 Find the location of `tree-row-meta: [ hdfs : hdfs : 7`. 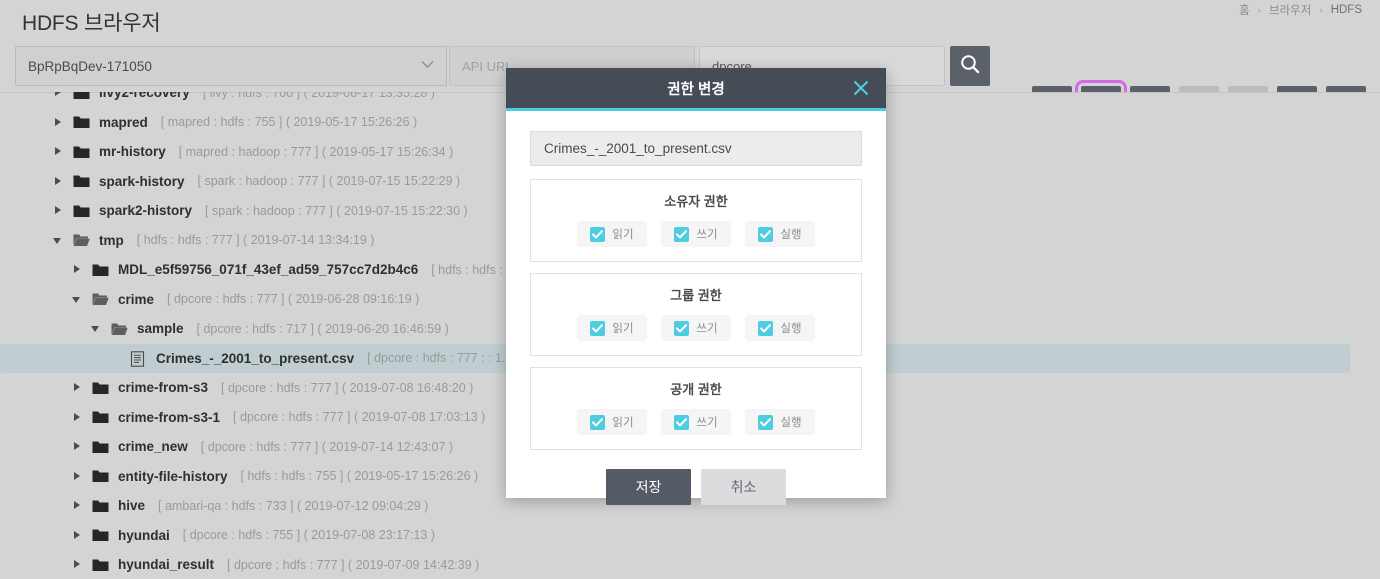

tree-row-meta: [ hdfs : hdfs : 7 is located at coordinates (472, 269).